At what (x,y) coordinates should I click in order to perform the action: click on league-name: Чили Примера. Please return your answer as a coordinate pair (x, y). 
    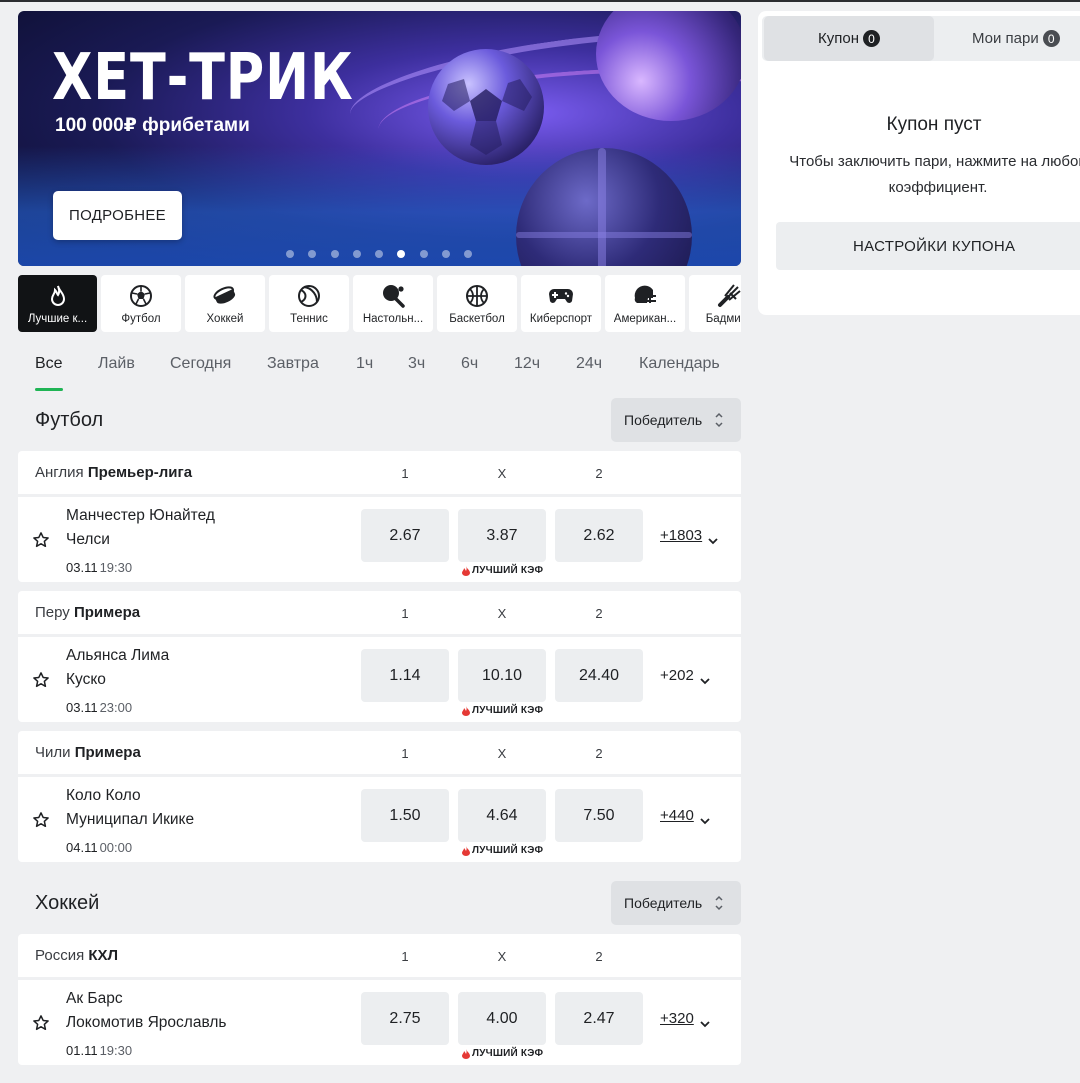
    Looking at the image, I should click on (88, 752).